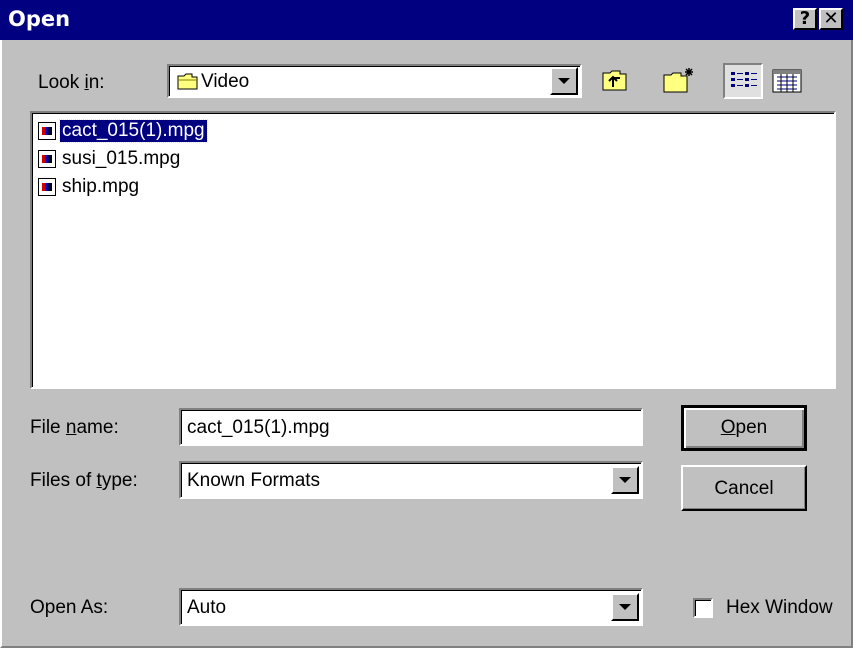 The width and height of the screenshot is (853, 648). What do you see at coordinates (374, 81) in the screenshot?
I see `lookin-combo: Video` at bounding box center [374, 81].